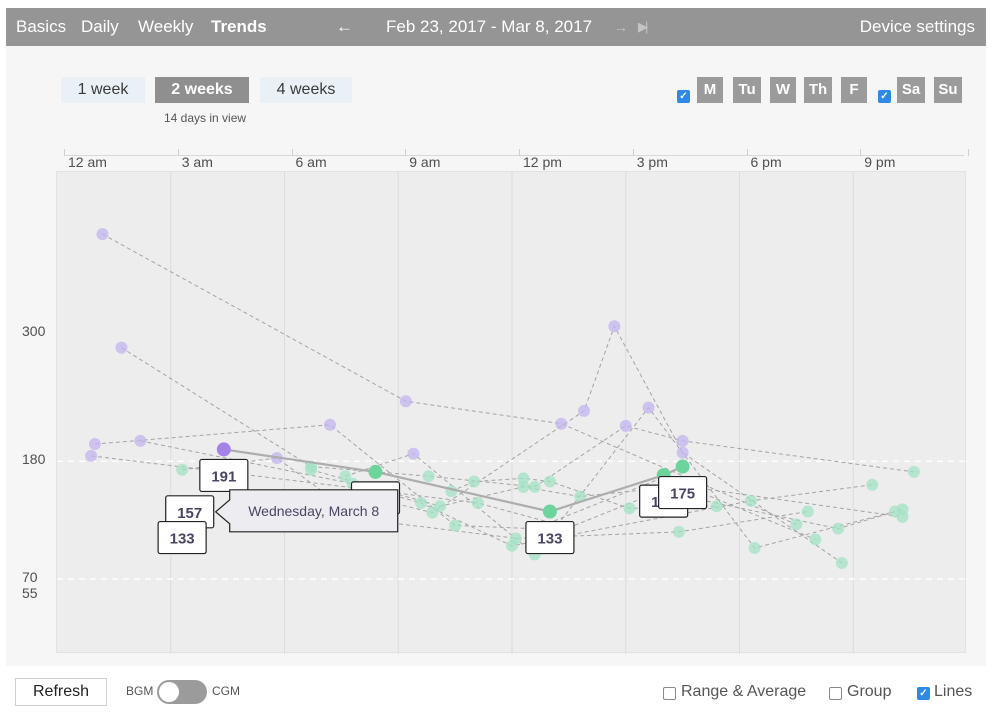 This screenshot has height=713, width=993. Describe the element at coordinates (766, 162) in the screenshot. I see `time-tick-label: 6 pm` at that location.